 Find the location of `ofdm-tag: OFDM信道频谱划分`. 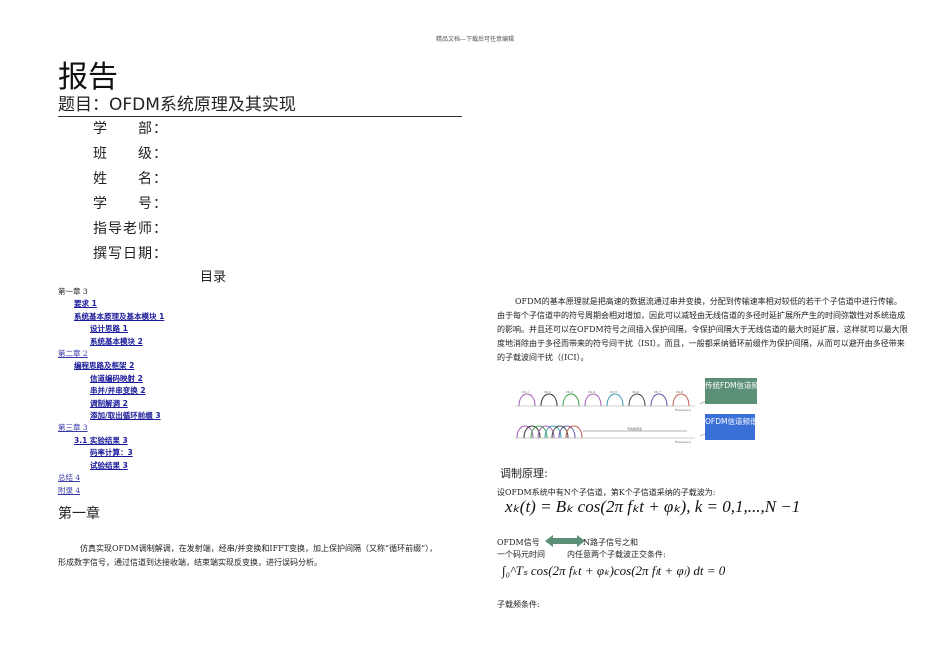

ofdm-tag: OFDM信道频谱划分 is located at coordinates (738, 427).